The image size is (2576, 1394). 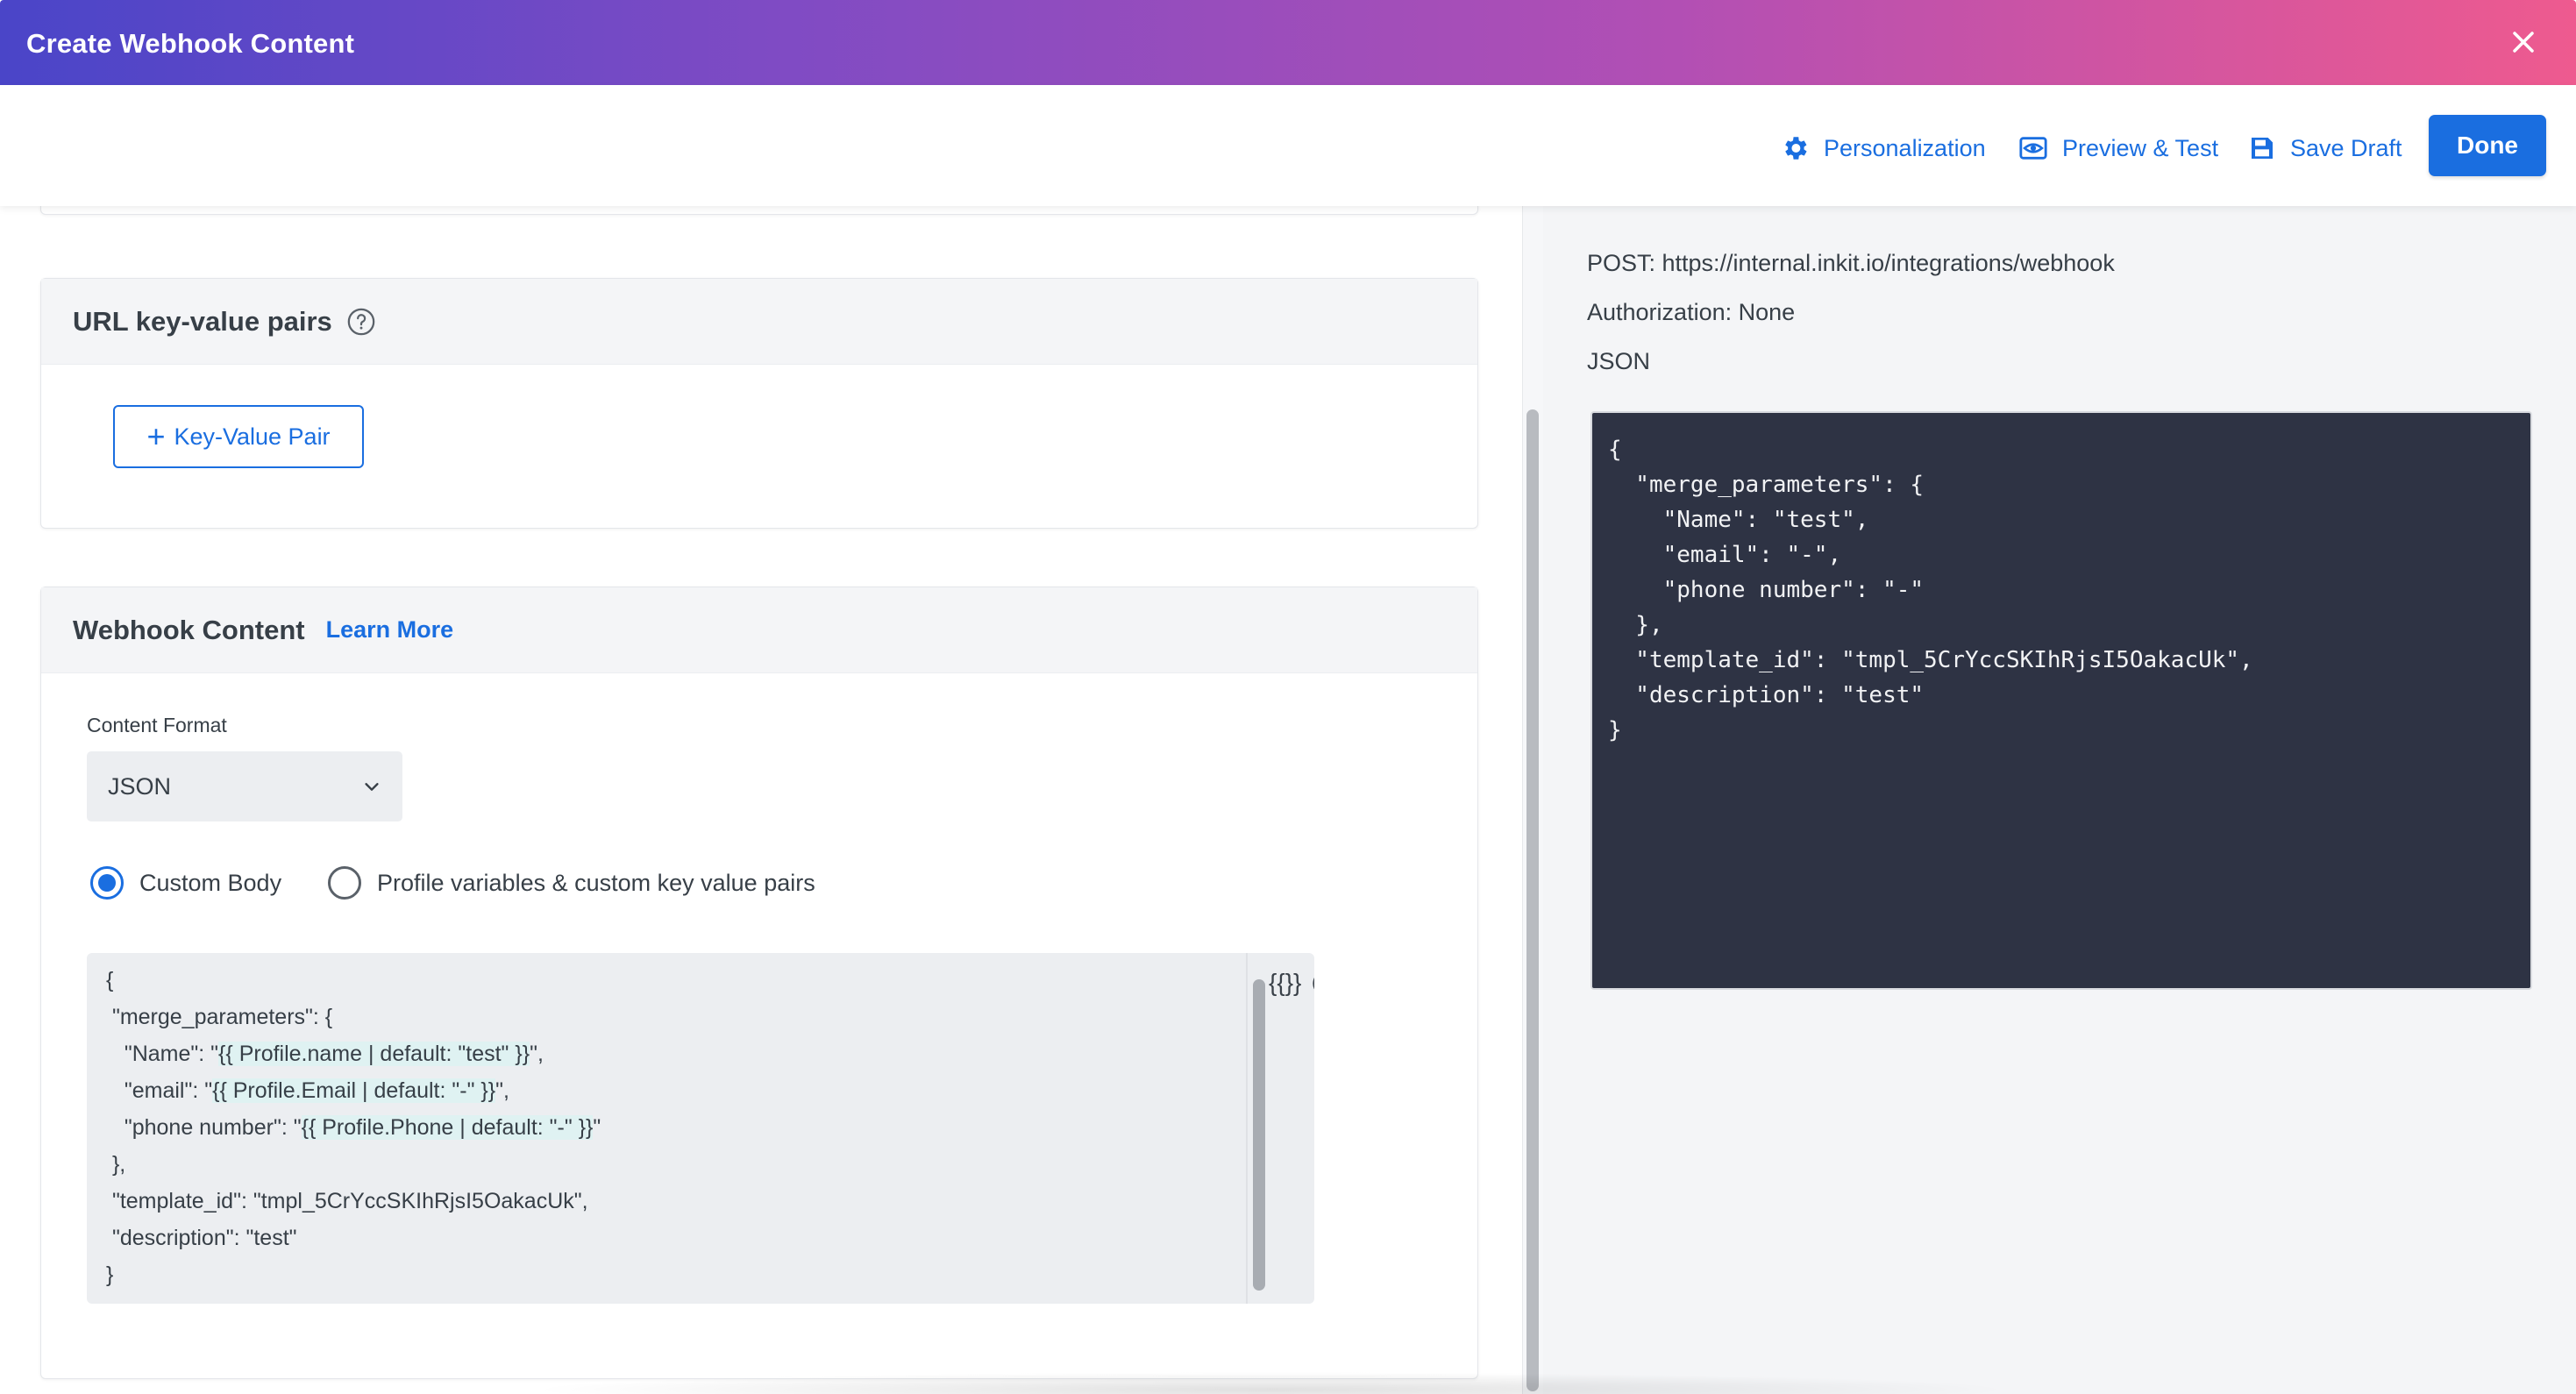 I want to click on variable-token: {{ Profile.name | default: "test" }}, so click(x=374, y=1054).